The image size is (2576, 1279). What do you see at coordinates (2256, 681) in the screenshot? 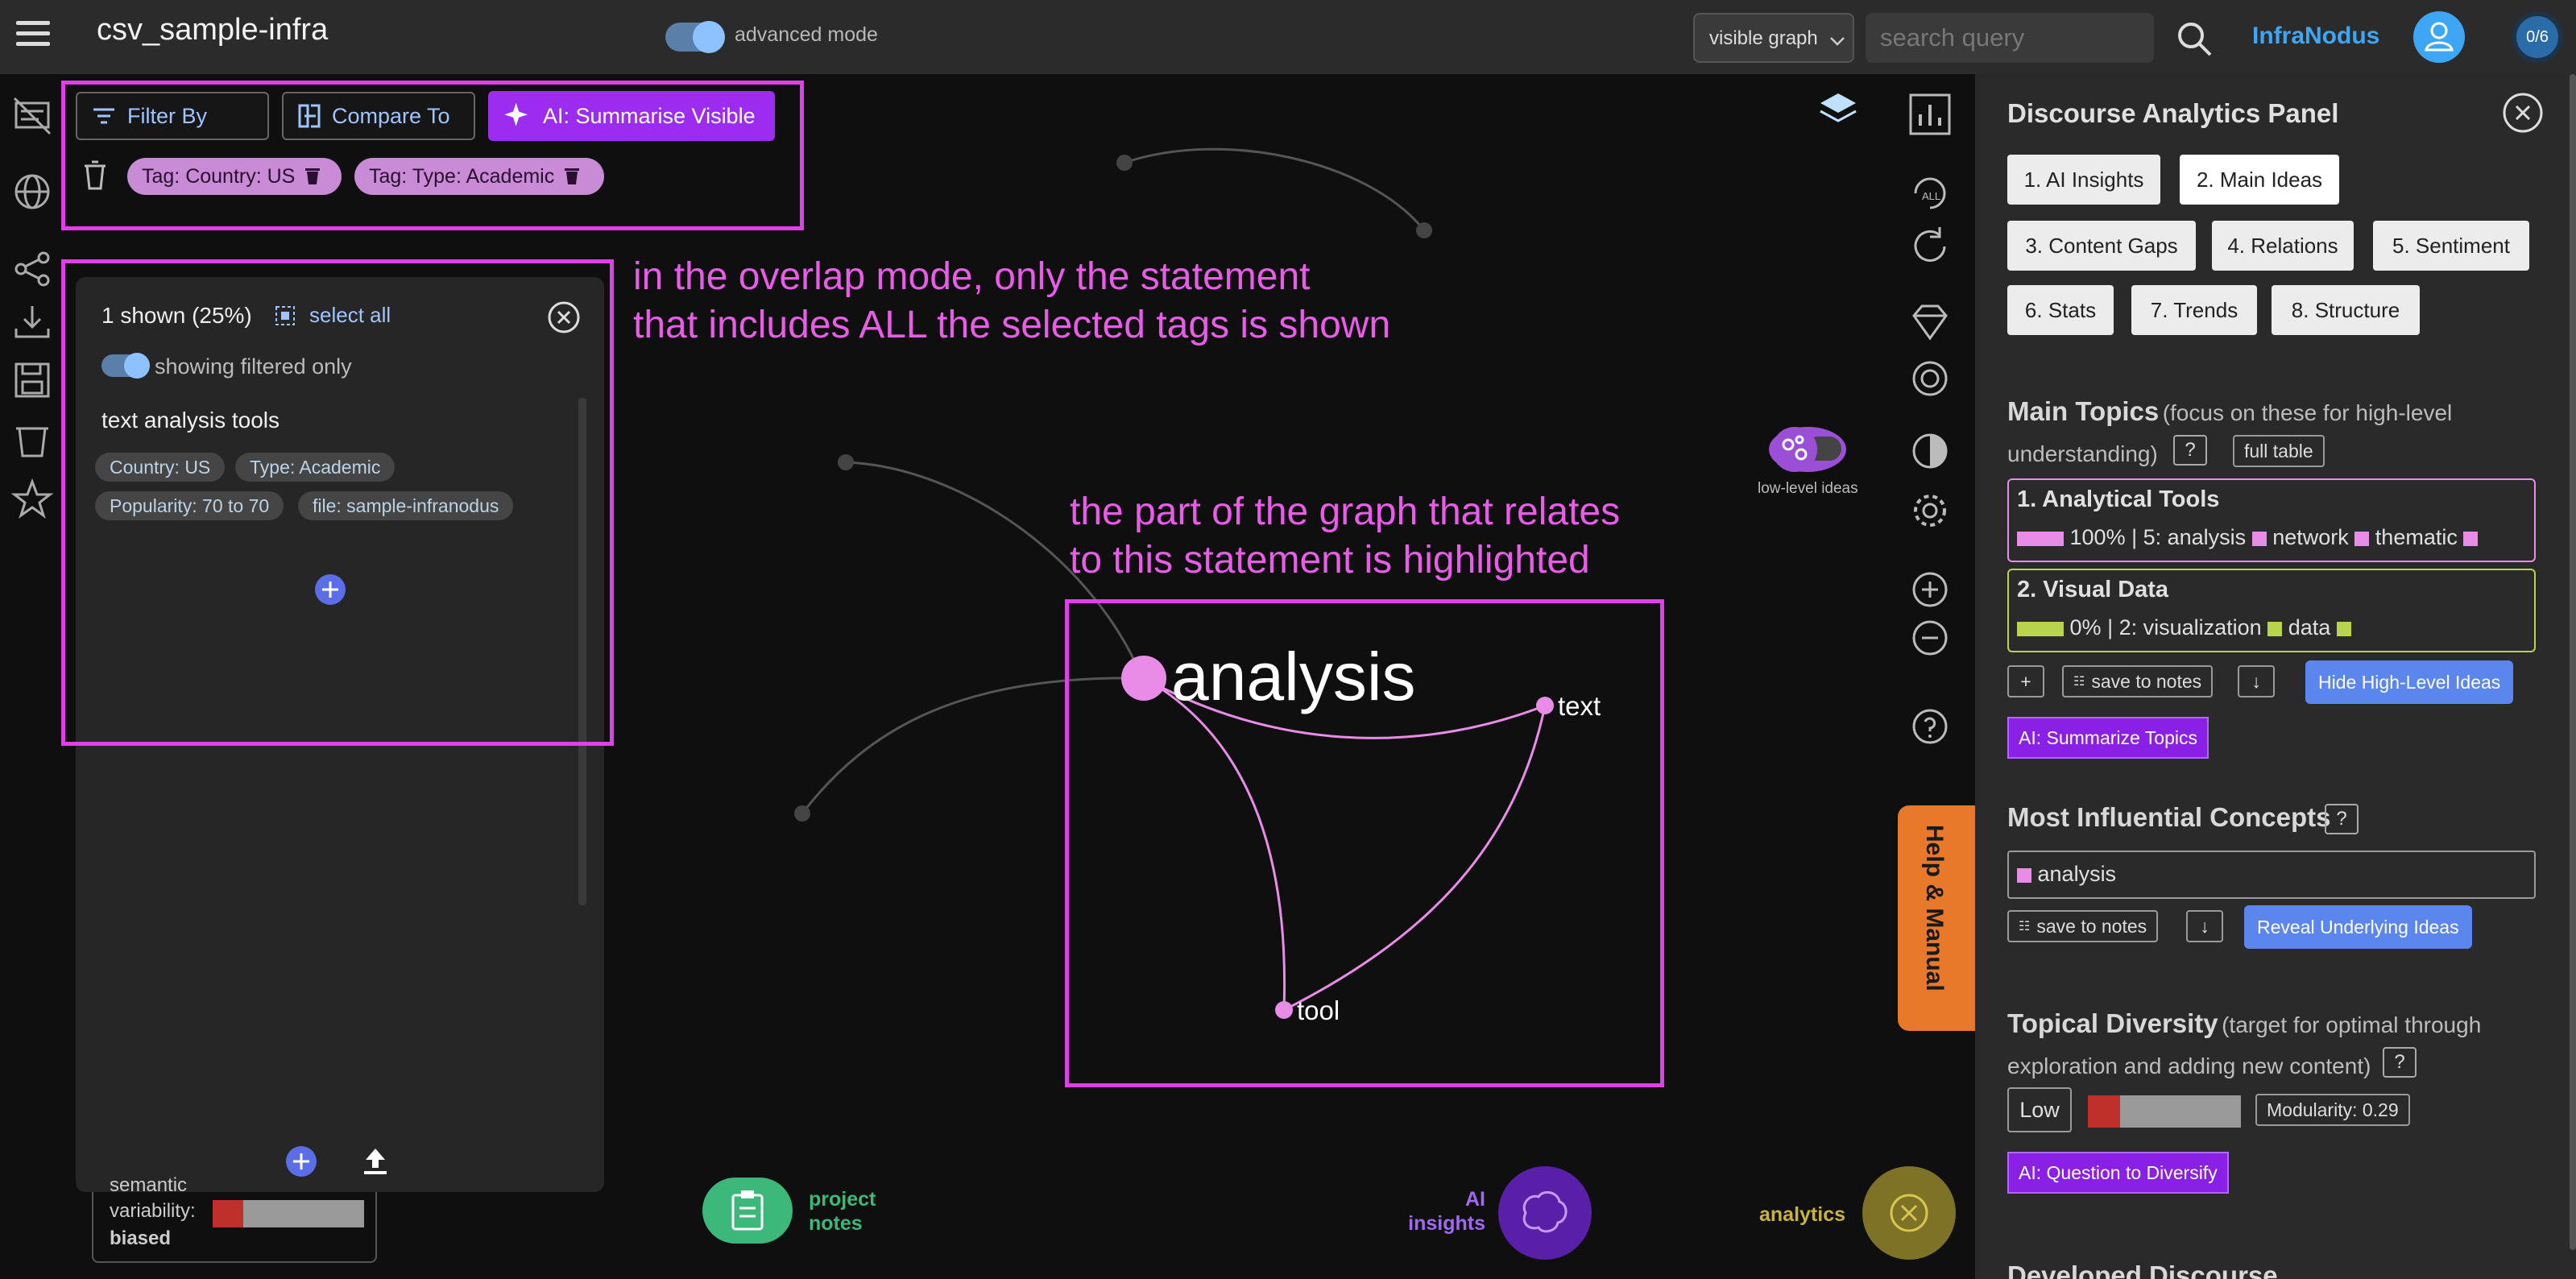
I see `download-topics-button: ↓` at bounding box center [2256, 681].